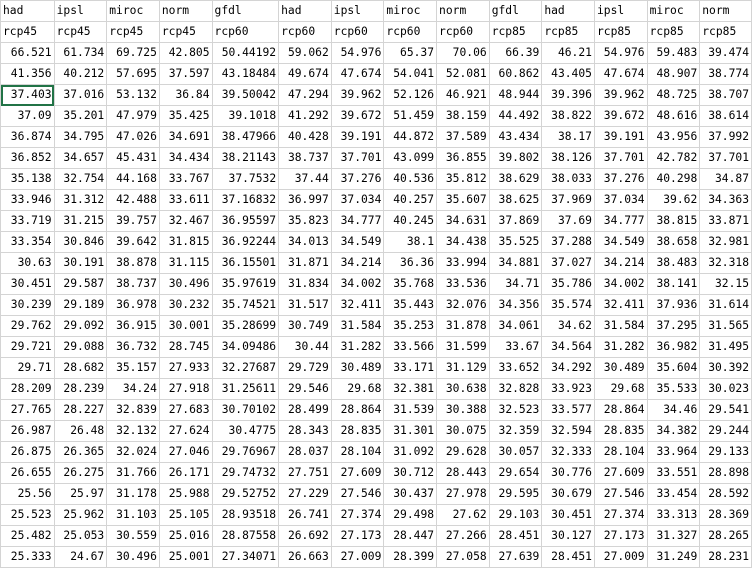 Image resolution: width=752 pixels, height=568 pixels. Describe the element at coordinates (515, 179) in the screenshot. I see `data-cell: 38.629` at that location.